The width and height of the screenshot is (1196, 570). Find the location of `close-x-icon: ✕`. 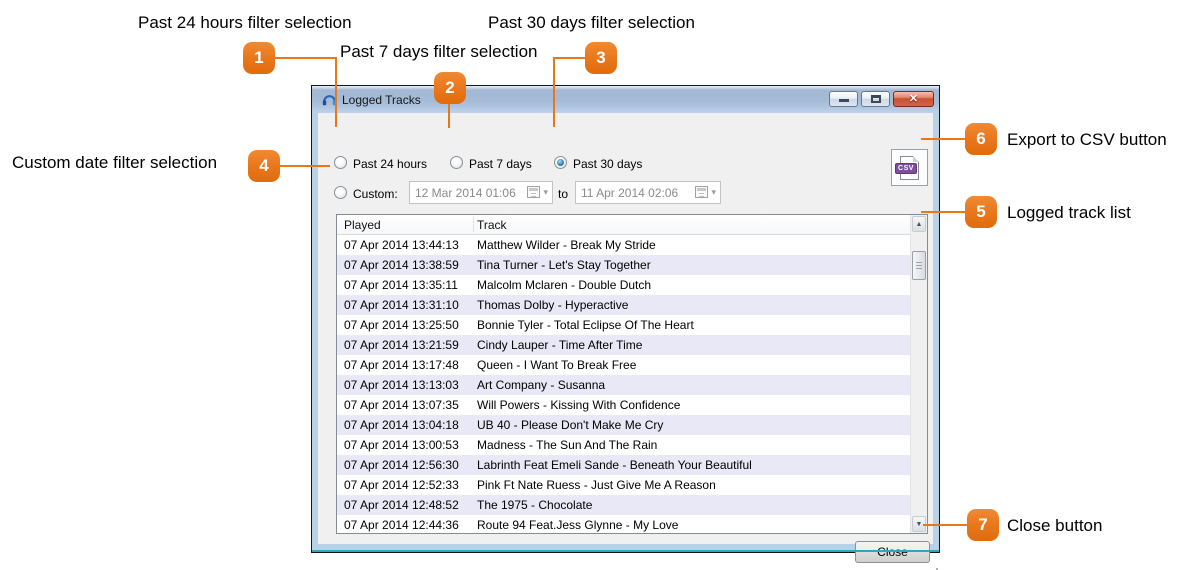

close-x-icon: ✕ is located at coordinates (913, 99).